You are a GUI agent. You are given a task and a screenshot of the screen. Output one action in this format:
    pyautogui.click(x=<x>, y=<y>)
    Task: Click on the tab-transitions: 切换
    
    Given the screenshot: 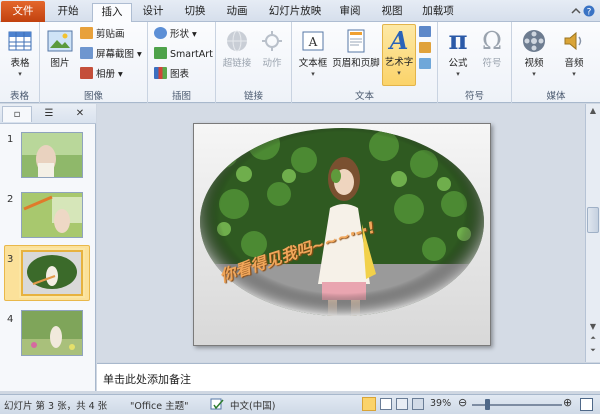 What is the action you would take?
    pyautogui.click(x=195, y=12)
    